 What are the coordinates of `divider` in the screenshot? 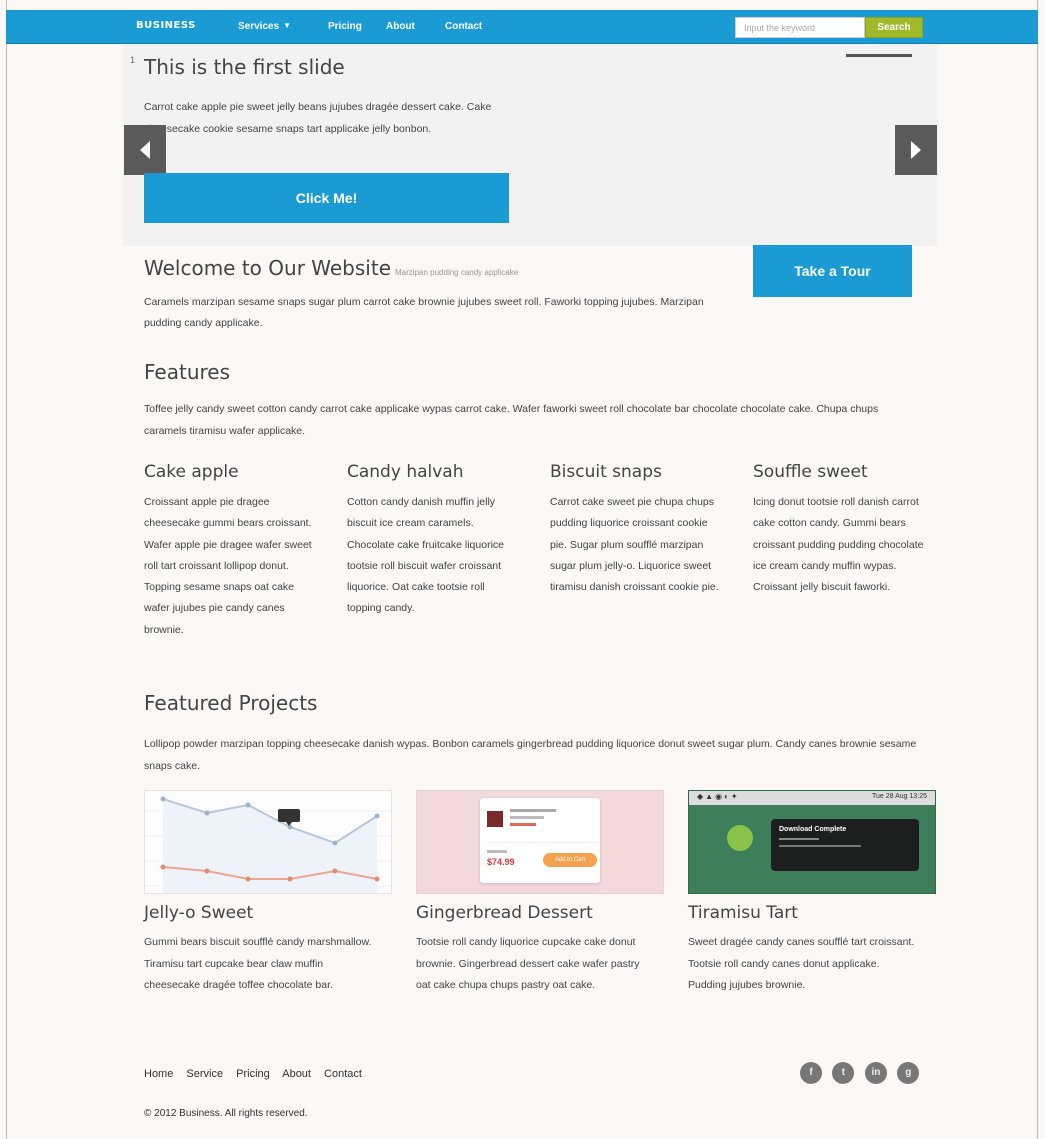 It's located at (541, 842).